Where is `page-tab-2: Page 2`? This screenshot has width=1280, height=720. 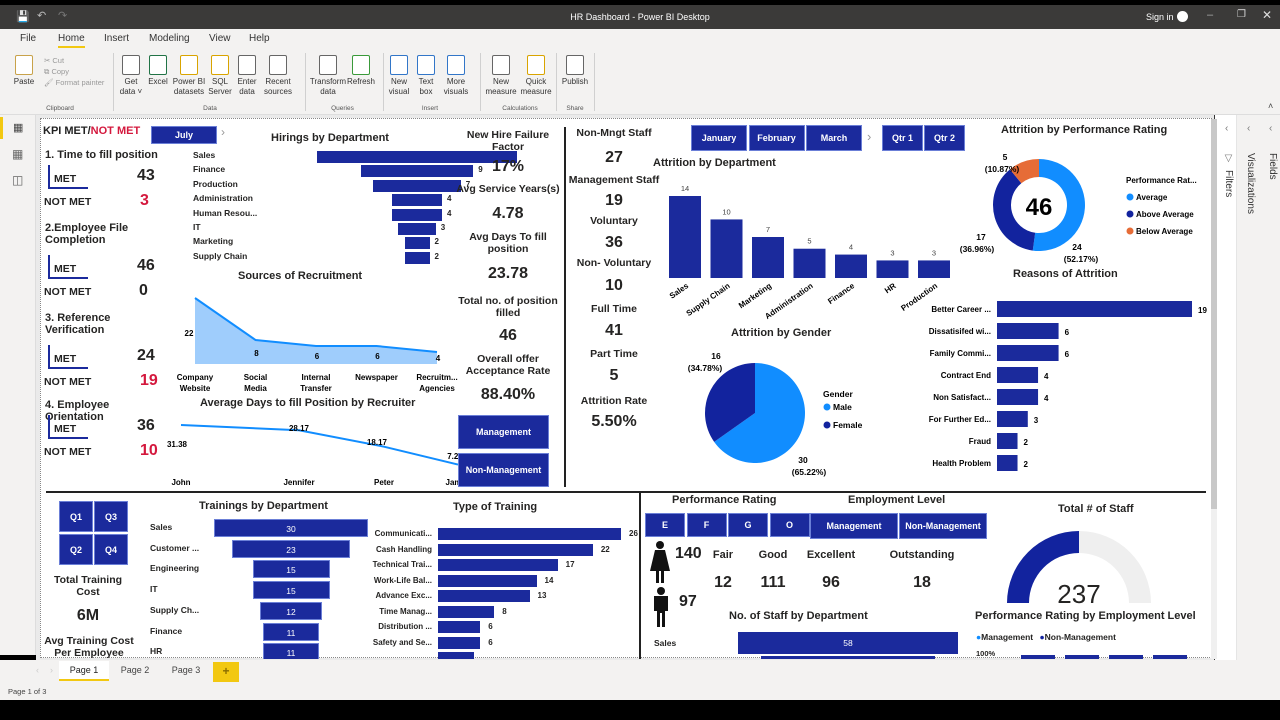 page-tab-2: Page 2 is located at coordinates (135, 671).